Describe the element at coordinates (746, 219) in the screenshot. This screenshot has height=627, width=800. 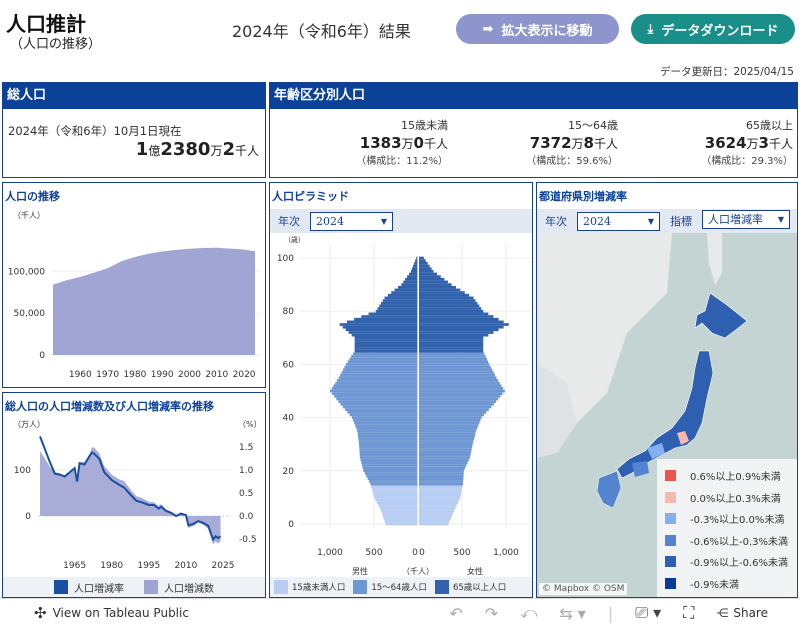
I see `indicator-select: 人口増減率 ▼` at that location.